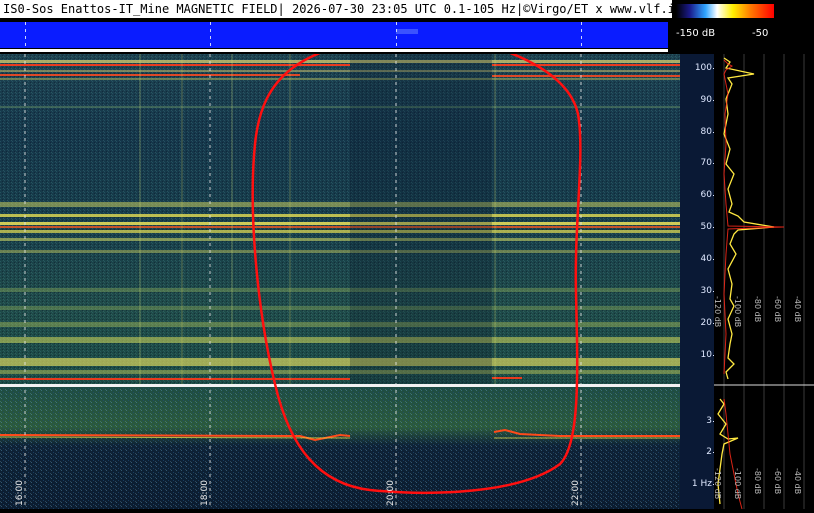 The width and height of the screenshot is (814, 513). I want to click on freq-tick: 50, so click(708, 227).